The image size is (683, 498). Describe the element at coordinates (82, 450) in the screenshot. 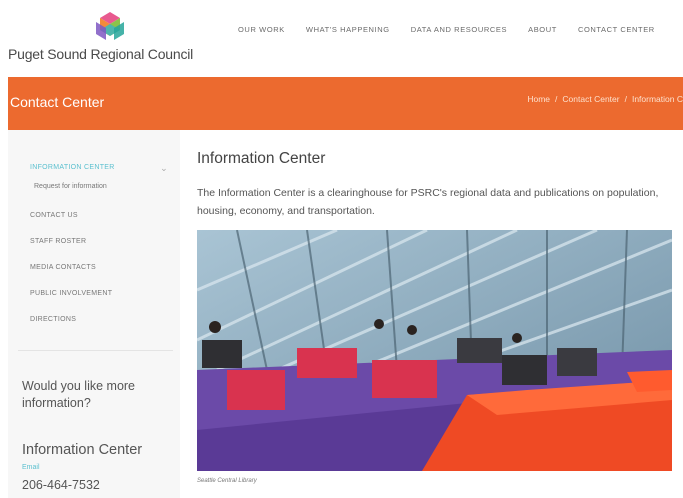

I see `info-center-heading: Information Center` at that location.